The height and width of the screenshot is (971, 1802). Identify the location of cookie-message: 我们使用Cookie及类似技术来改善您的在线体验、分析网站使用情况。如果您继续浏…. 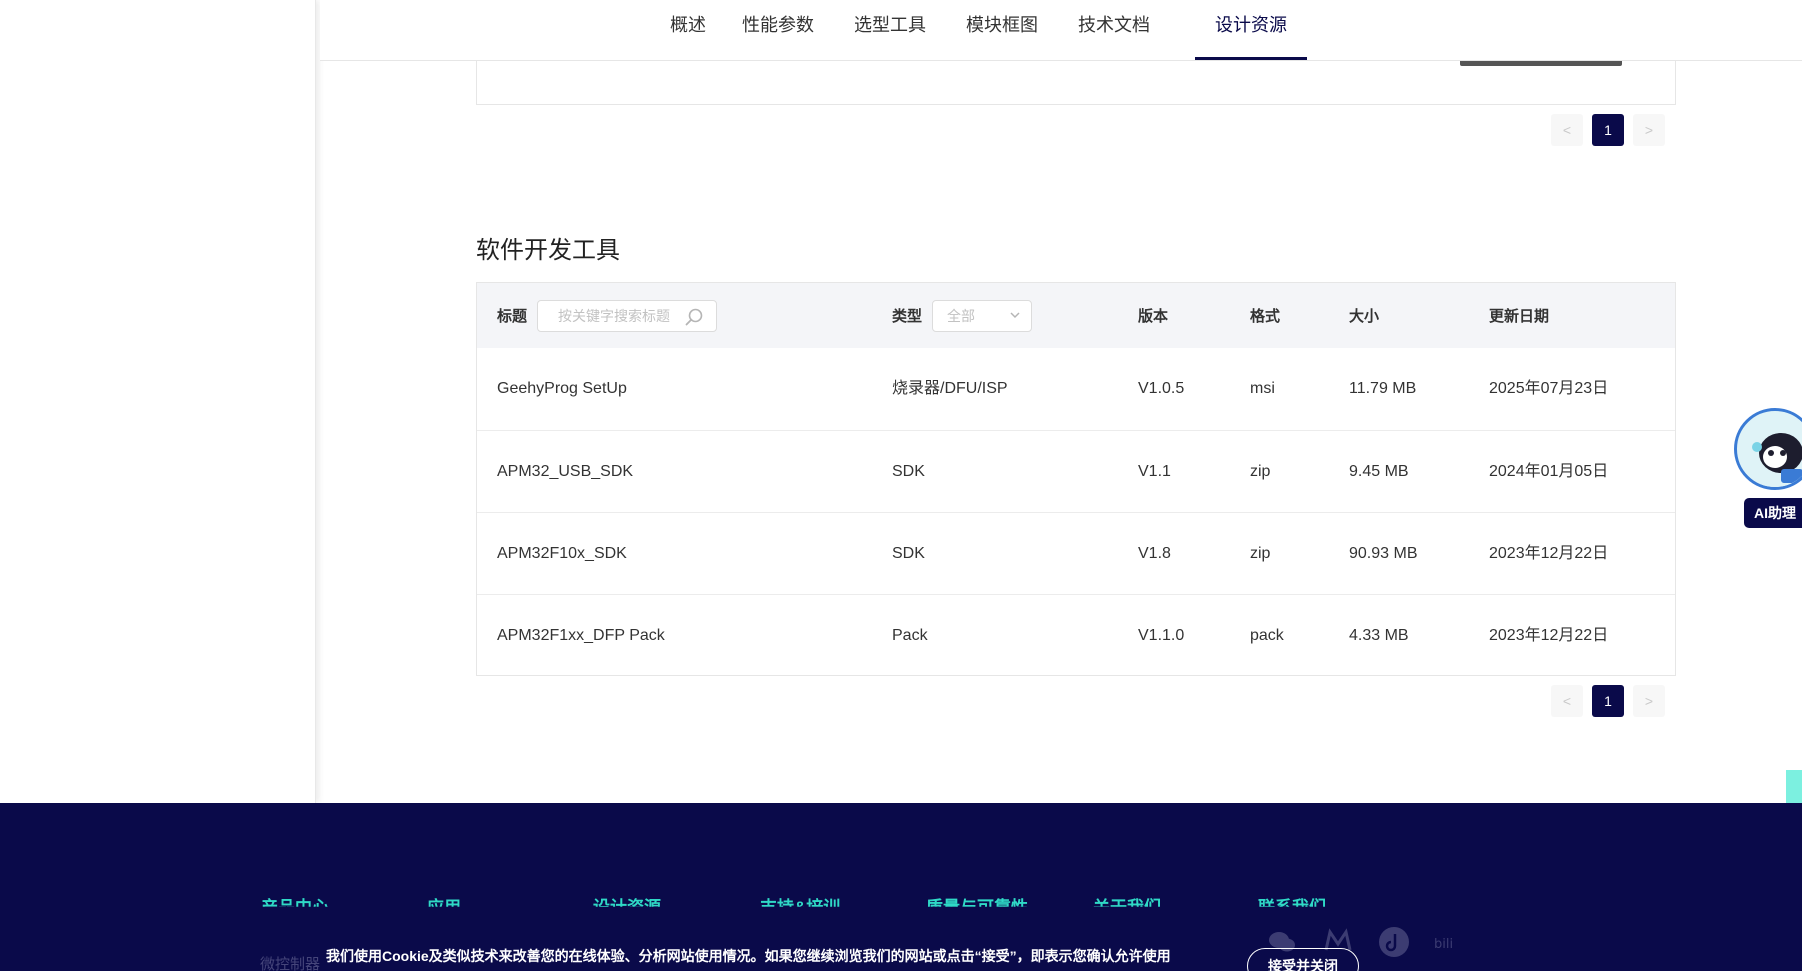
(748, 956).